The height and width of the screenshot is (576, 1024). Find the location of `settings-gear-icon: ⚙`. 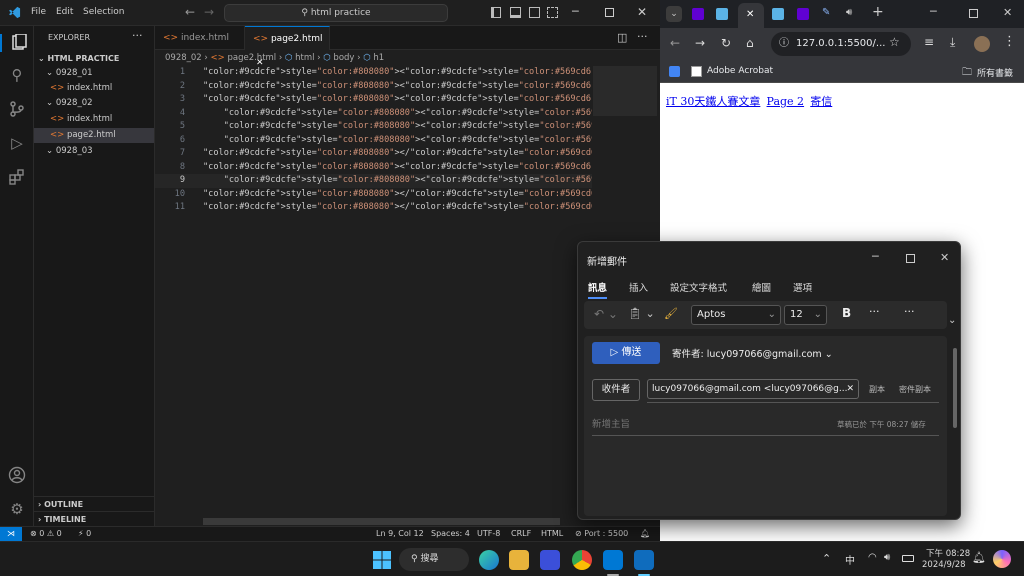

settings-gear-icon: ⚙ is located at coordinates (17, 509).